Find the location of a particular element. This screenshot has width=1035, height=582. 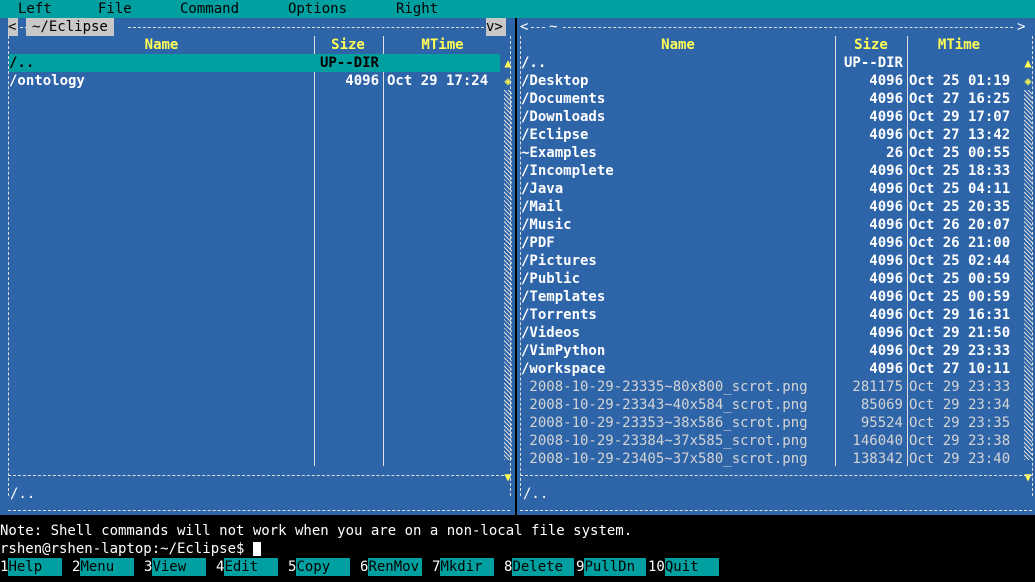

file-name: 2008-10-29-23343~40x584_scrot.png is located at coordinates (664, 405).